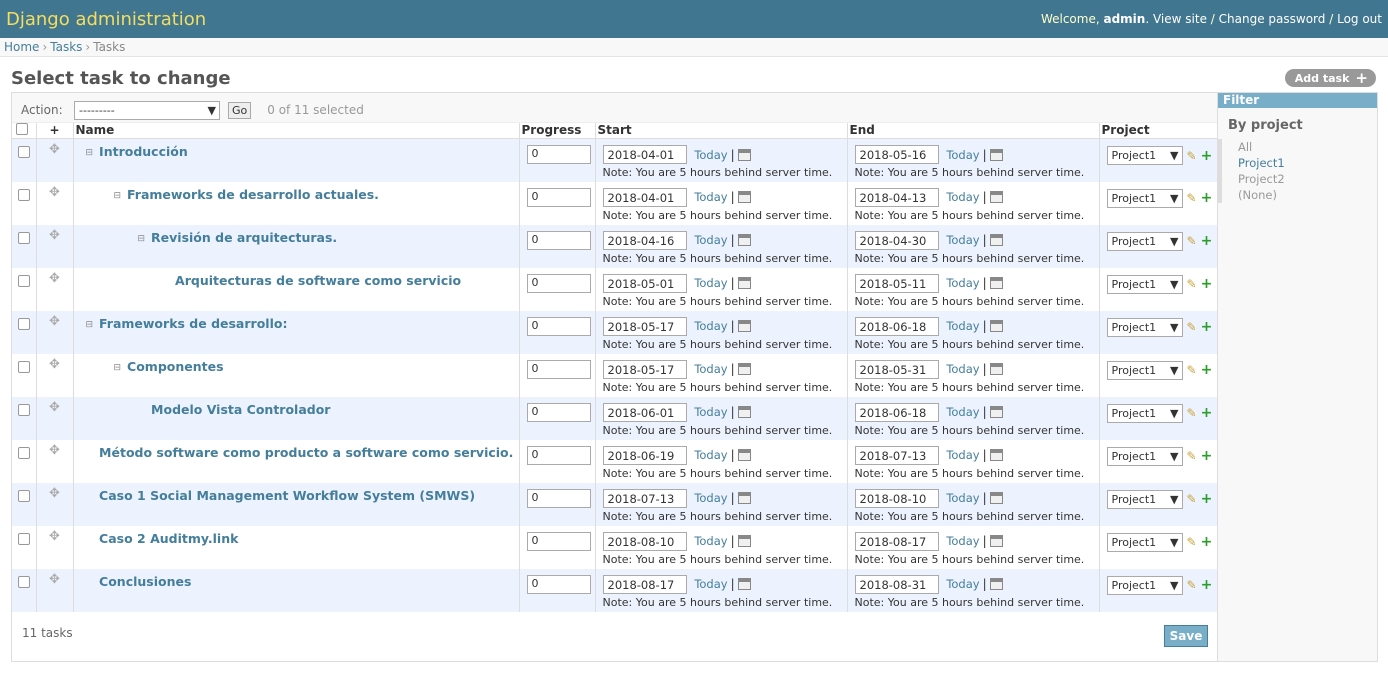  I want to click on filter-option: (None), so click(1304, 195).